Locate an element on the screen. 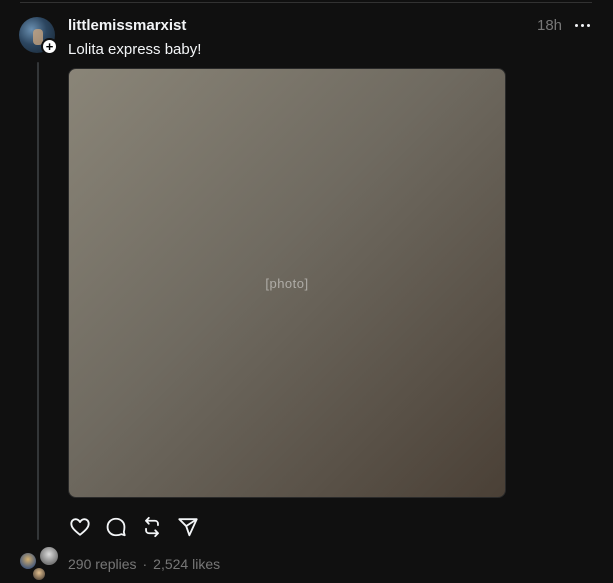 The image size is (613, 583). post-timestamp: 18h is located at coordinates (549, 25).